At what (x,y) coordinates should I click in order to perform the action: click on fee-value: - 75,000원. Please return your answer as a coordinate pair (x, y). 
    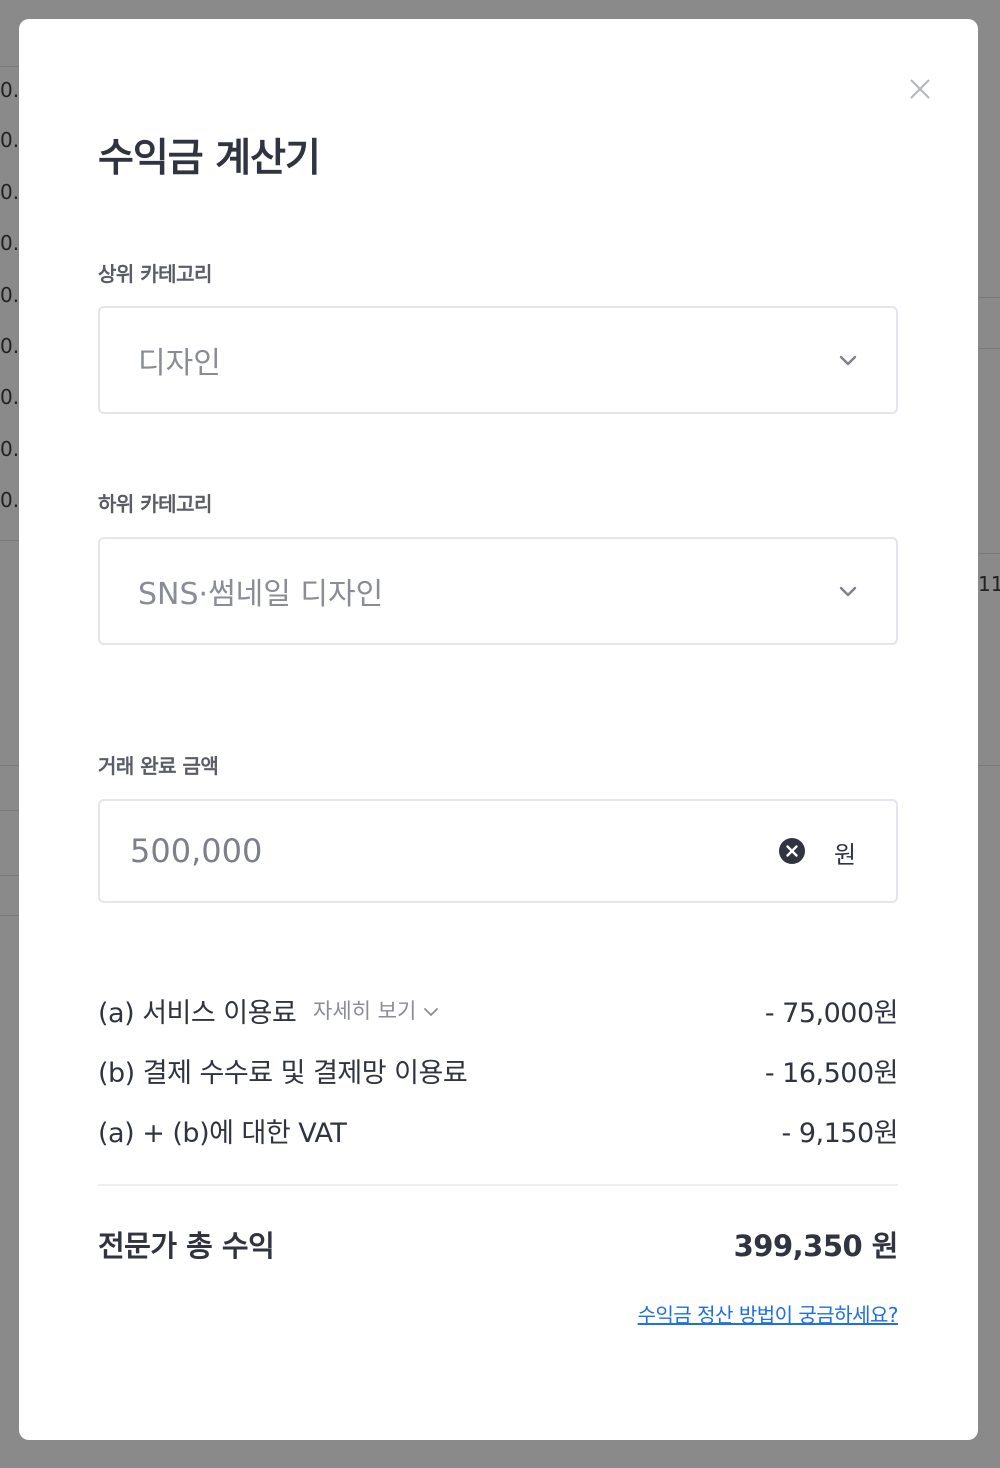
    Looking at the image, I should click on (831, 1013).